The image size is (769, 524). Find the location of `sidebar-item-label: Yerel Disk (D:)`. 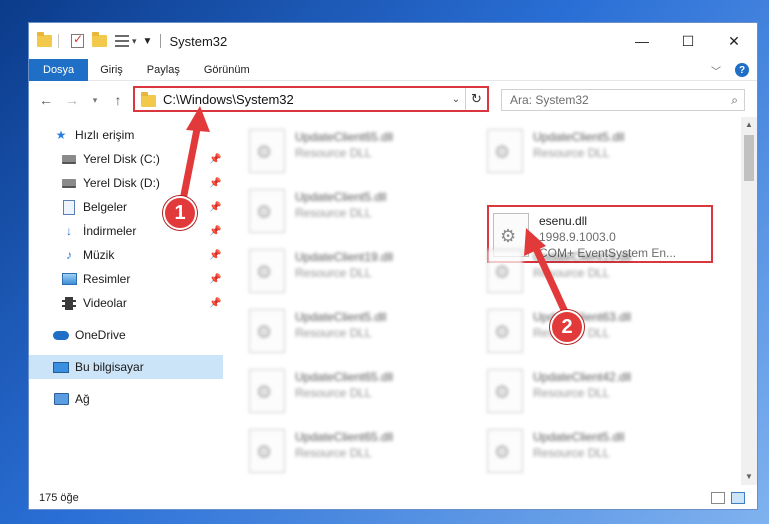

sidebar-item-label: Yerel Disk (D:) is located at coordinates (121, 183).